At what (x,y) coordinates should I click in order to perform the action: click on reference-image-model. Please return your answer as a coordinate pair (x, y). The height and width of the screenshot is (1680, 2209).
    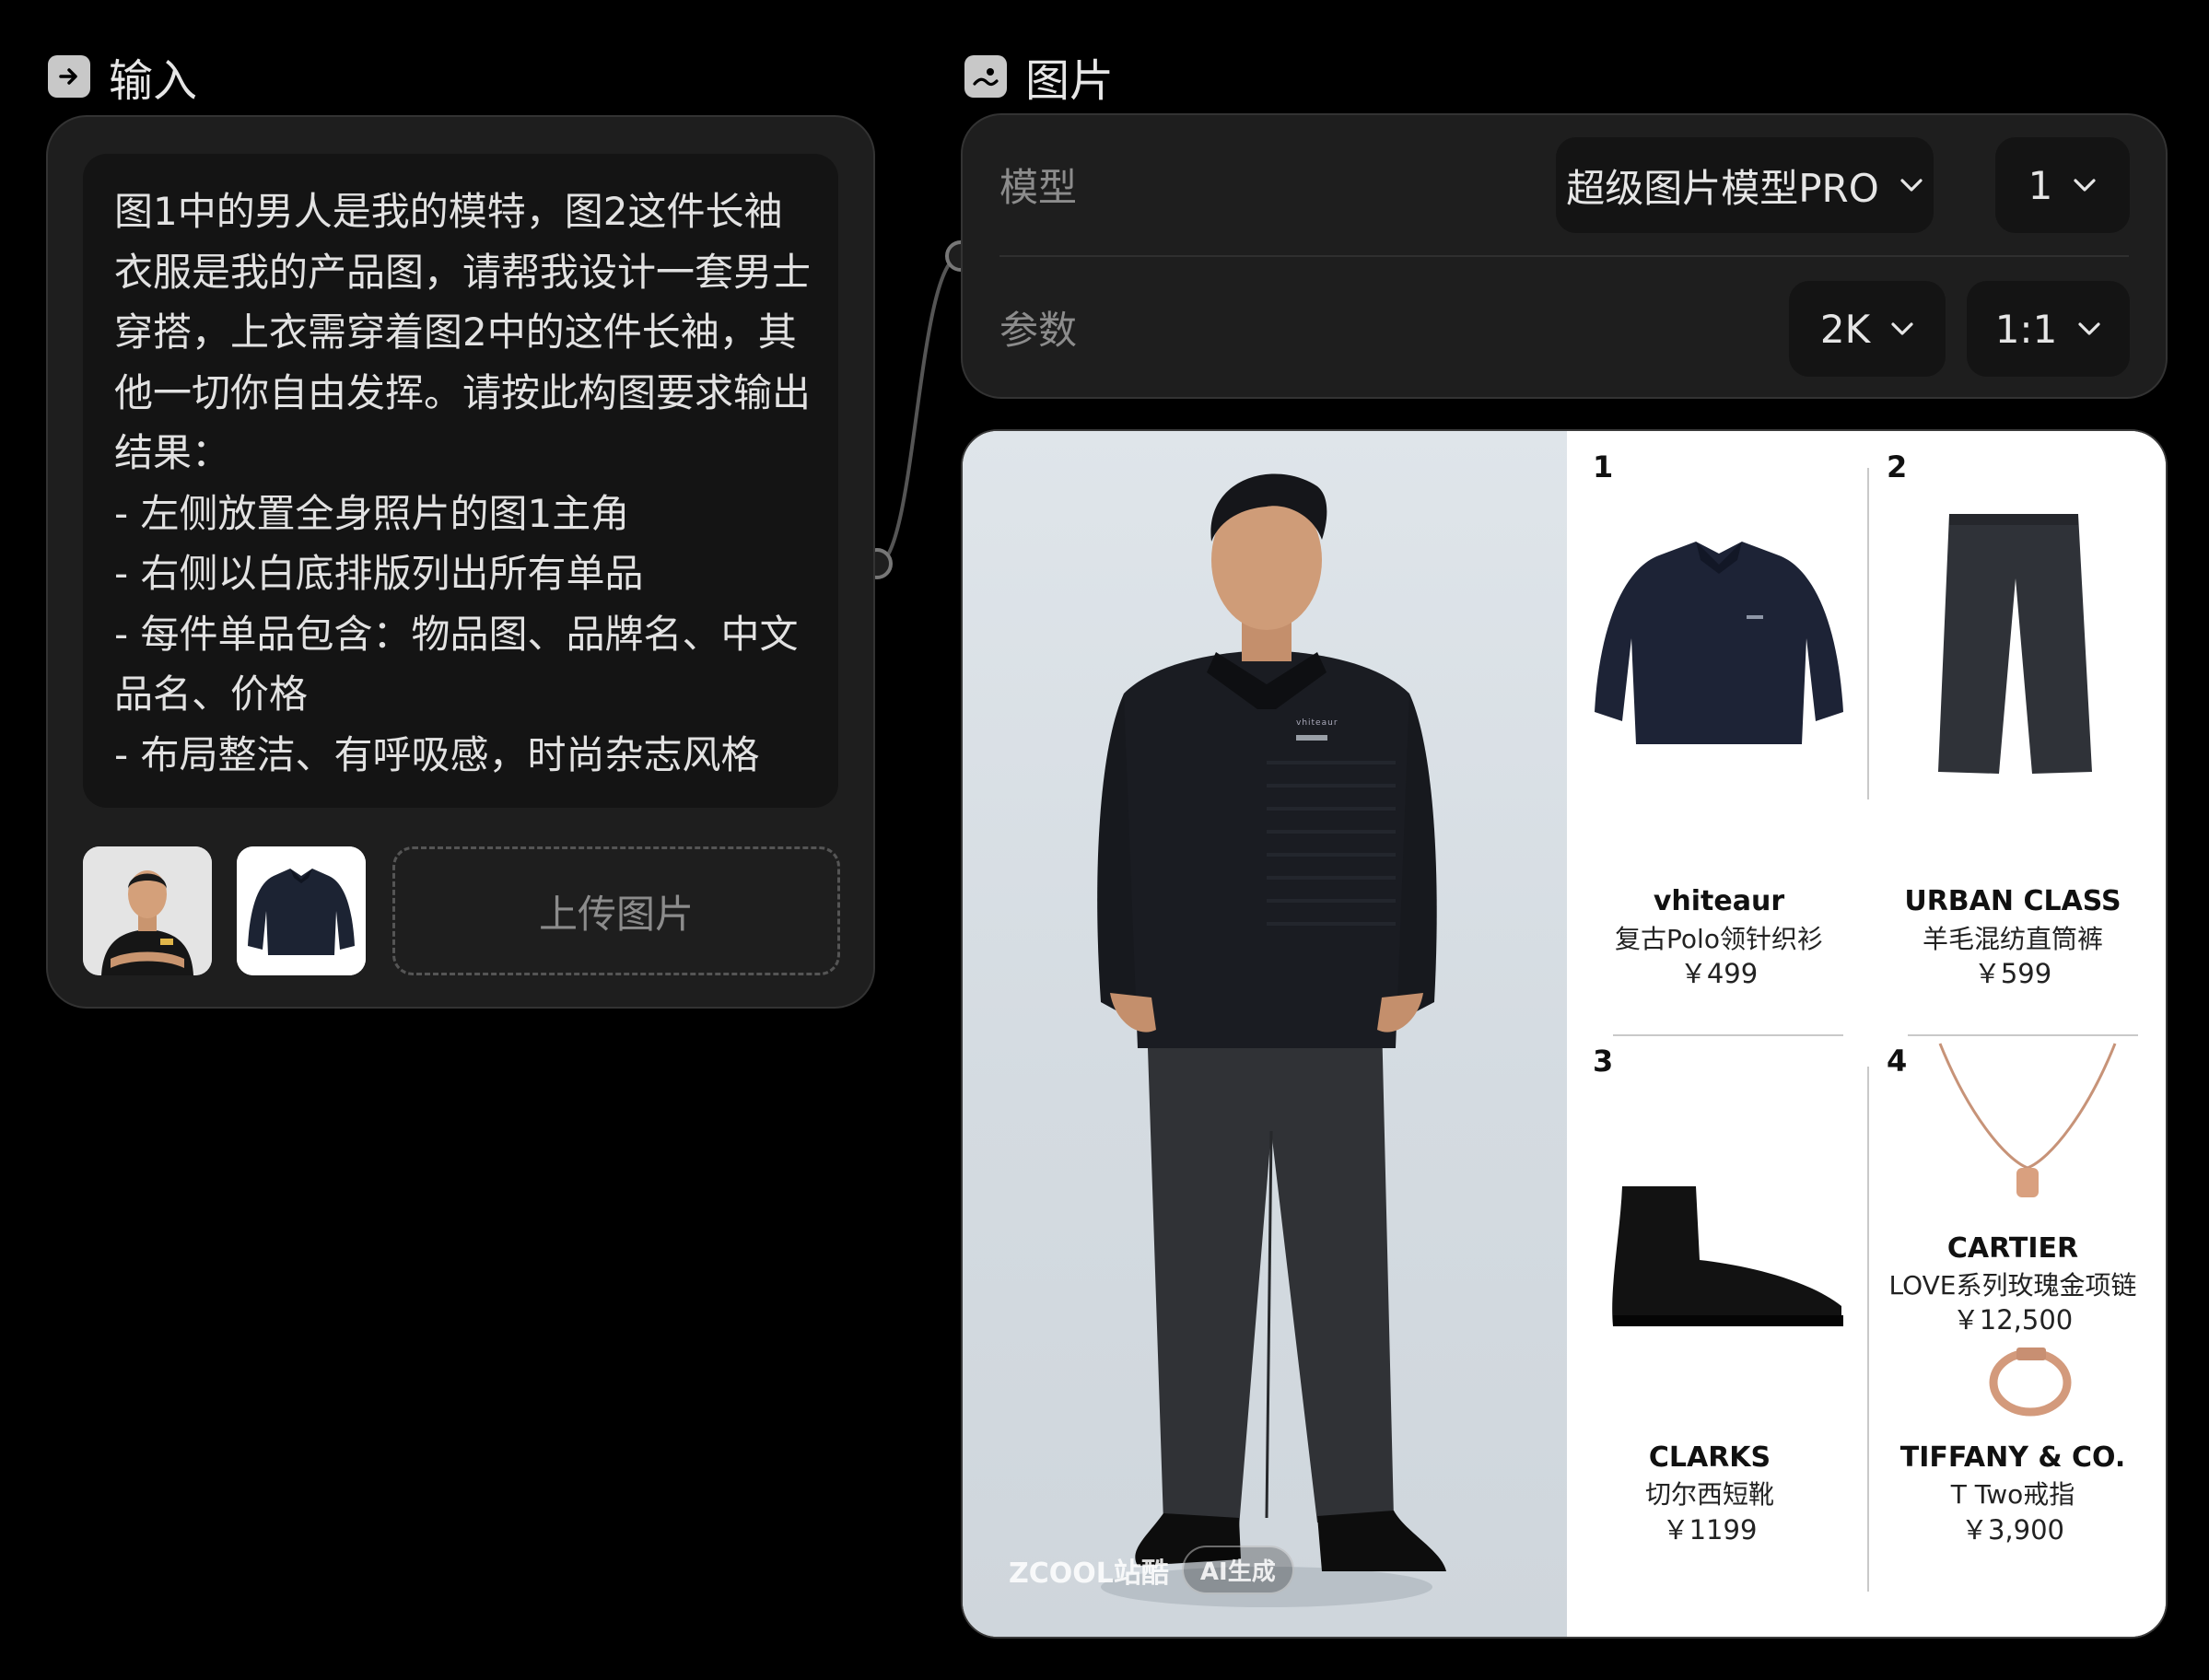
    Looking at the image, I should click on (147, 910).